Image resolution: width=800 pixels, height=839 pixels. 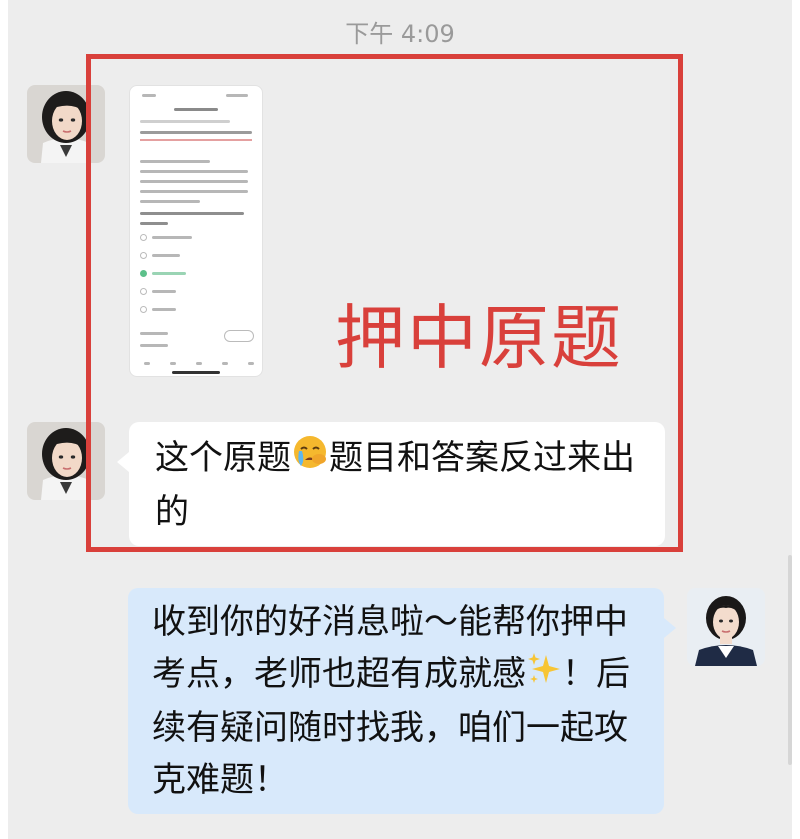 What do you see at coordinates (310, 459) in the screenshot?
I see `crying-face-emoji-icon` at bounding box center [310, 459].